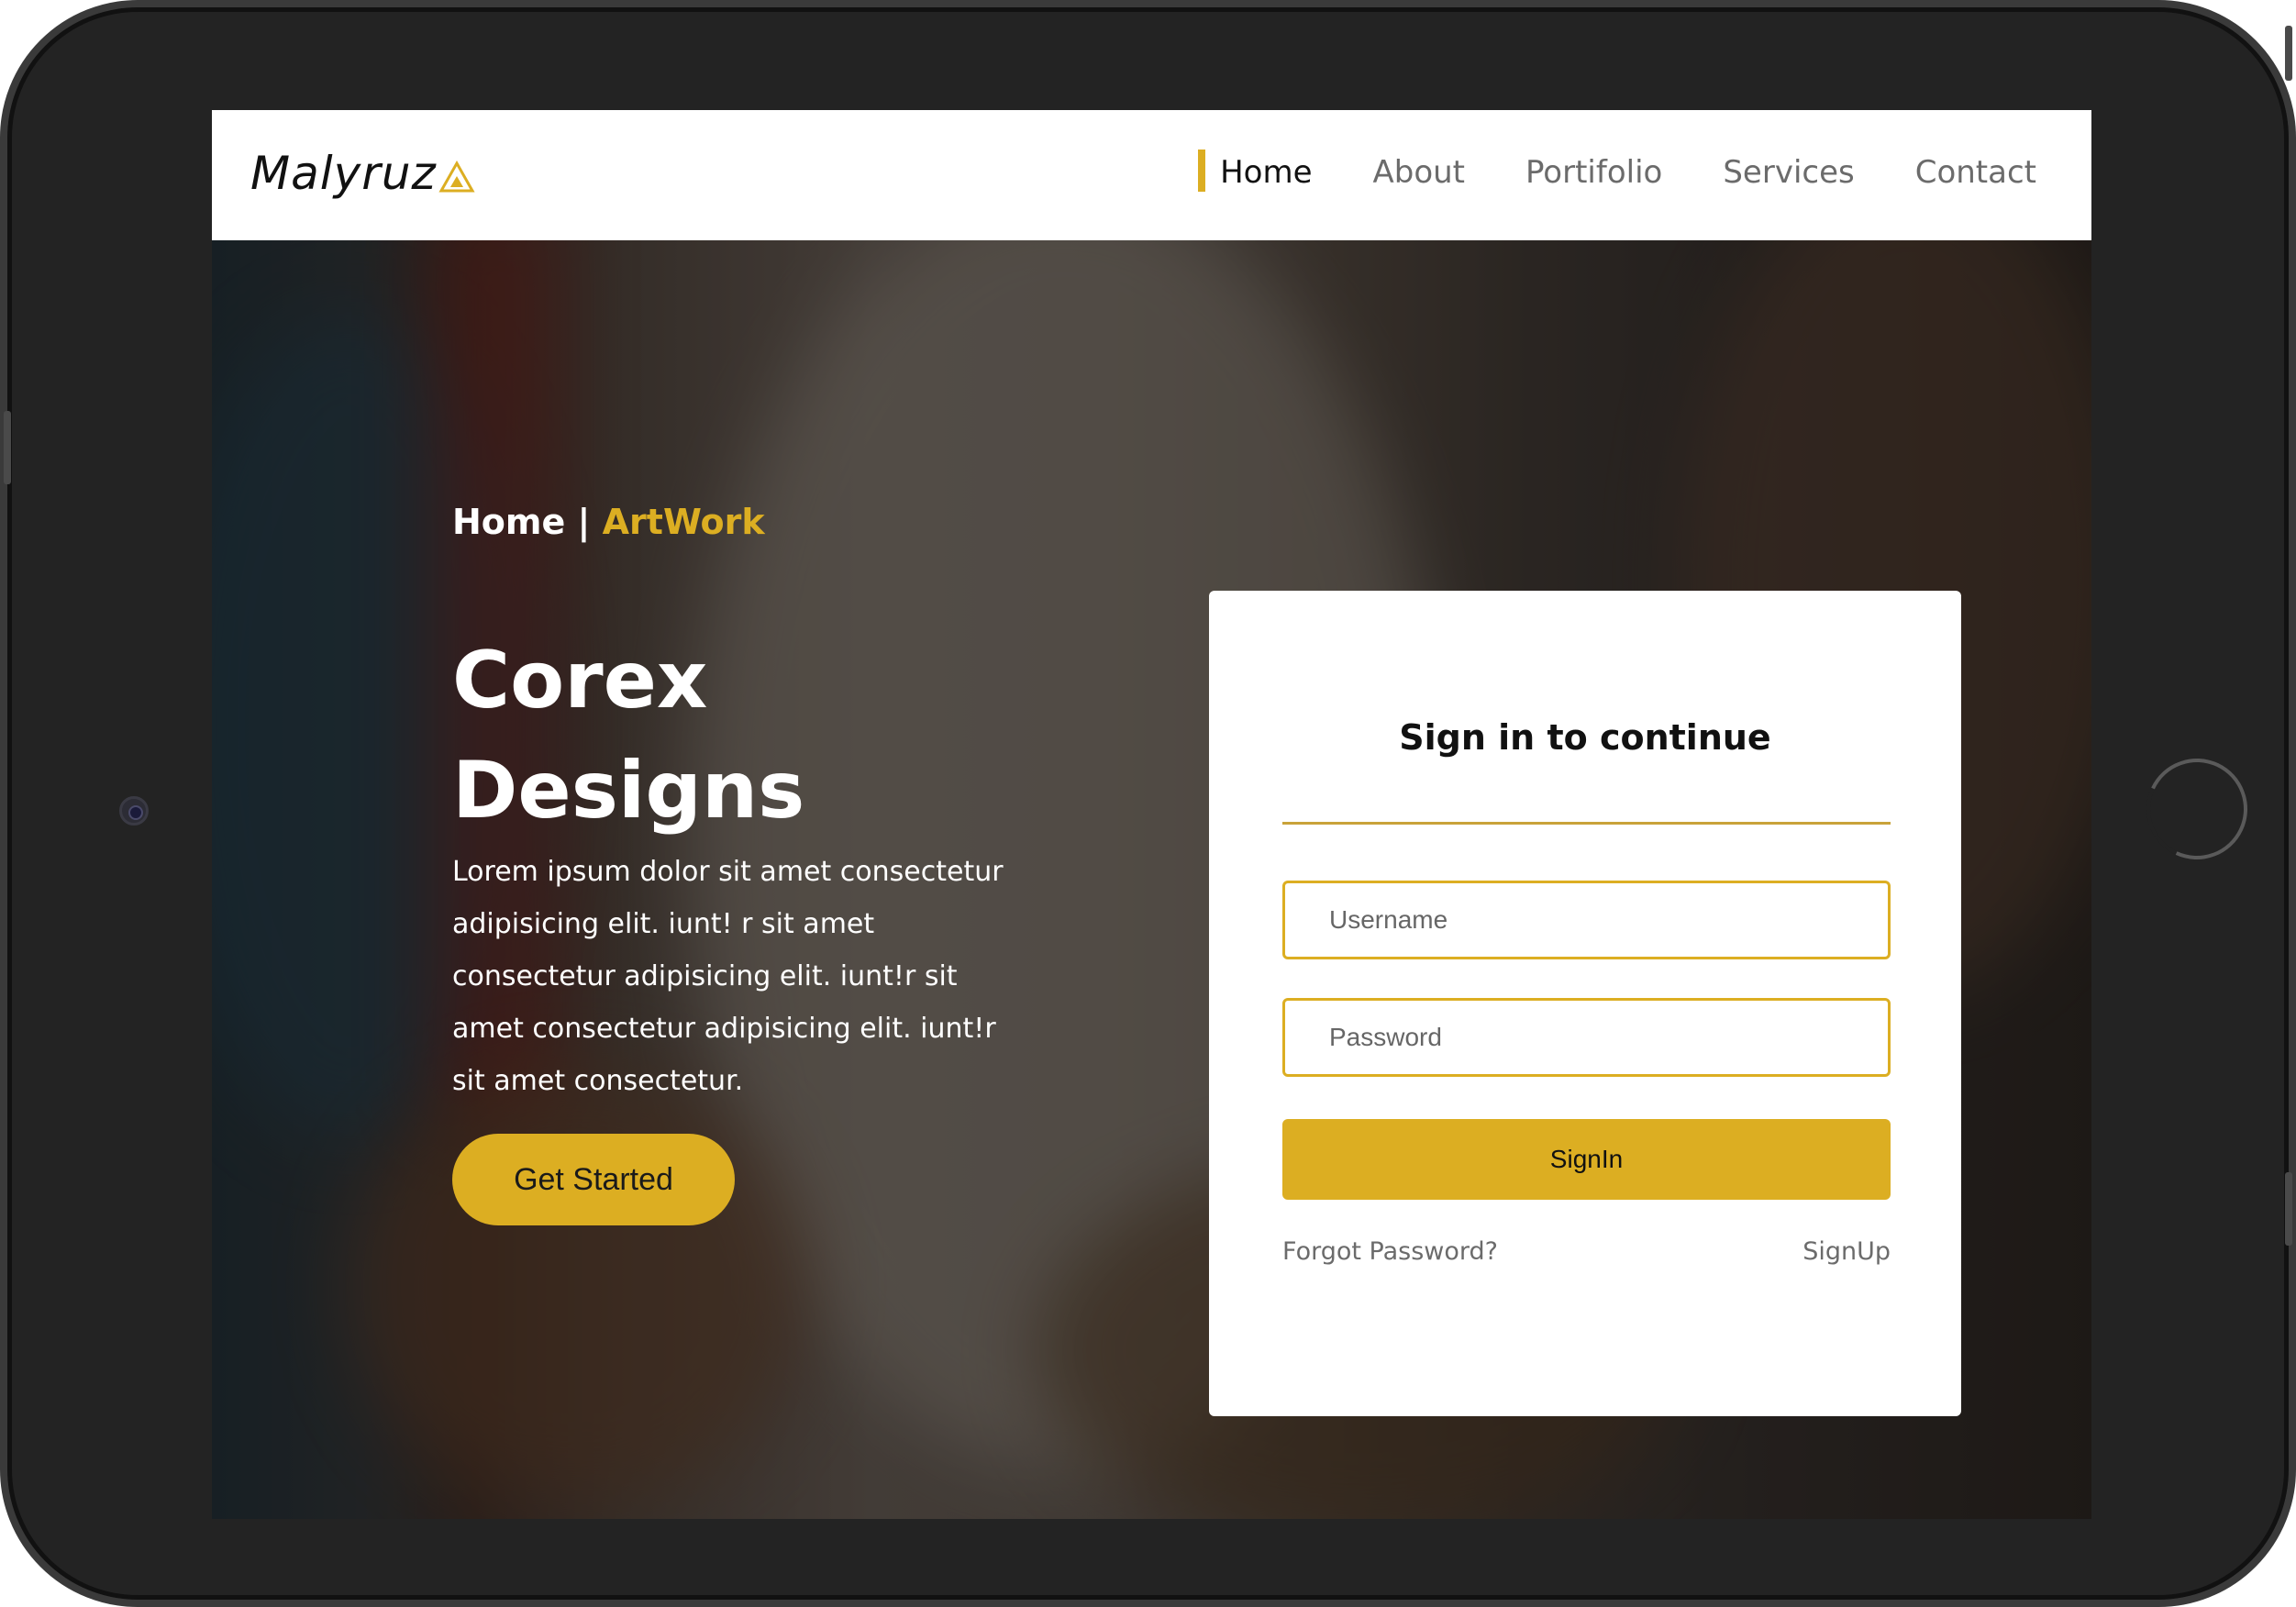 The width and height of the screenshot is (2296, 1607). Describe the element at coordinates (628, 791) in the screenshot. I see `hero-title-line2: Designs` at that location.